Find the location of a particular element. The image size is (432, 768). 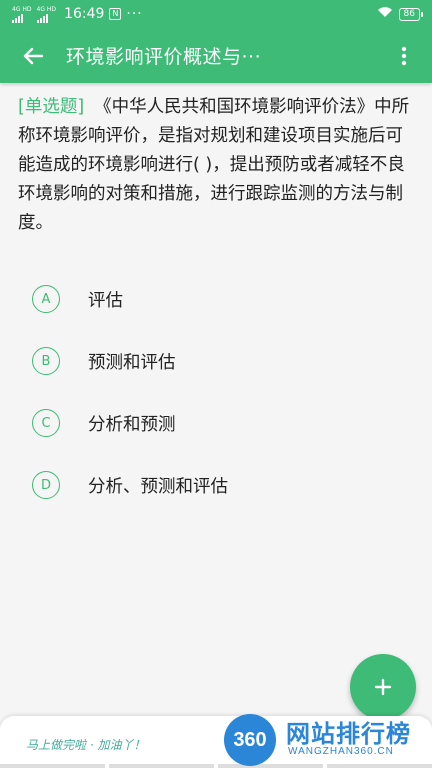

network-2: 4G HD is located at coordinates (46, 14).